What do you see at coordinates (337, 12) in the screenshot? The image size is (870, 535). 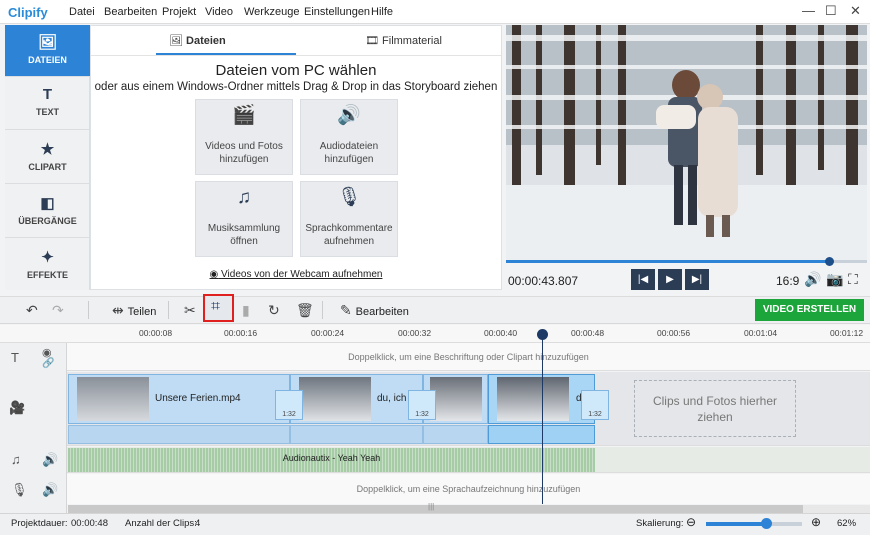 I see `menu-einstellungen: Einstellungen` at bounding box center [337, 12].